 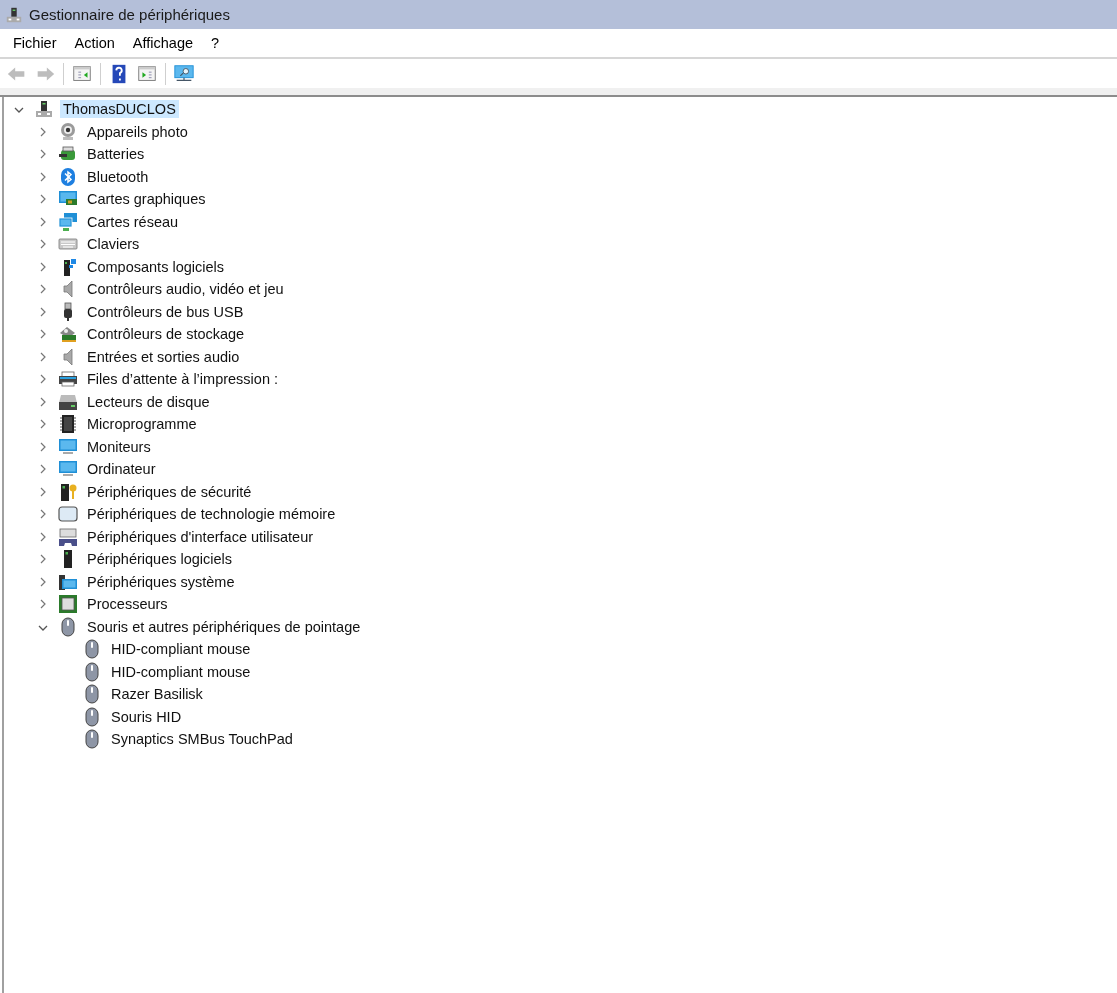 What do you see at coordinates (68, 446) in the screenshot?
I see `monitor-icon` at bounding box center [68, 446].